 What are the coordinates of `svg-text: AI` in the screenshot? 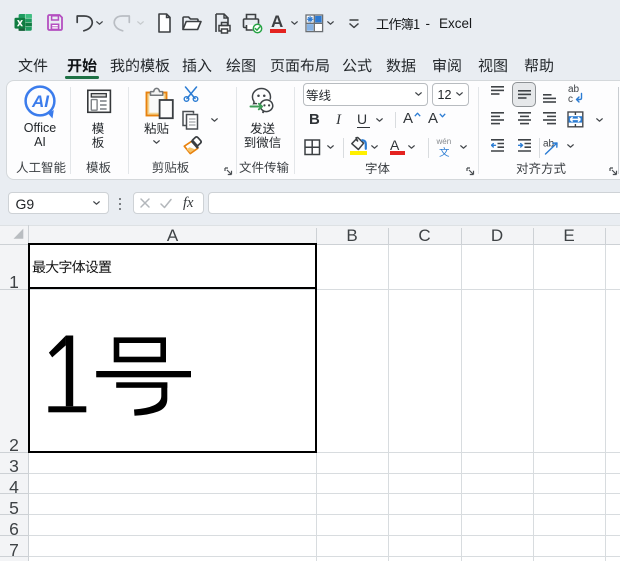 It's located at (40, 101).